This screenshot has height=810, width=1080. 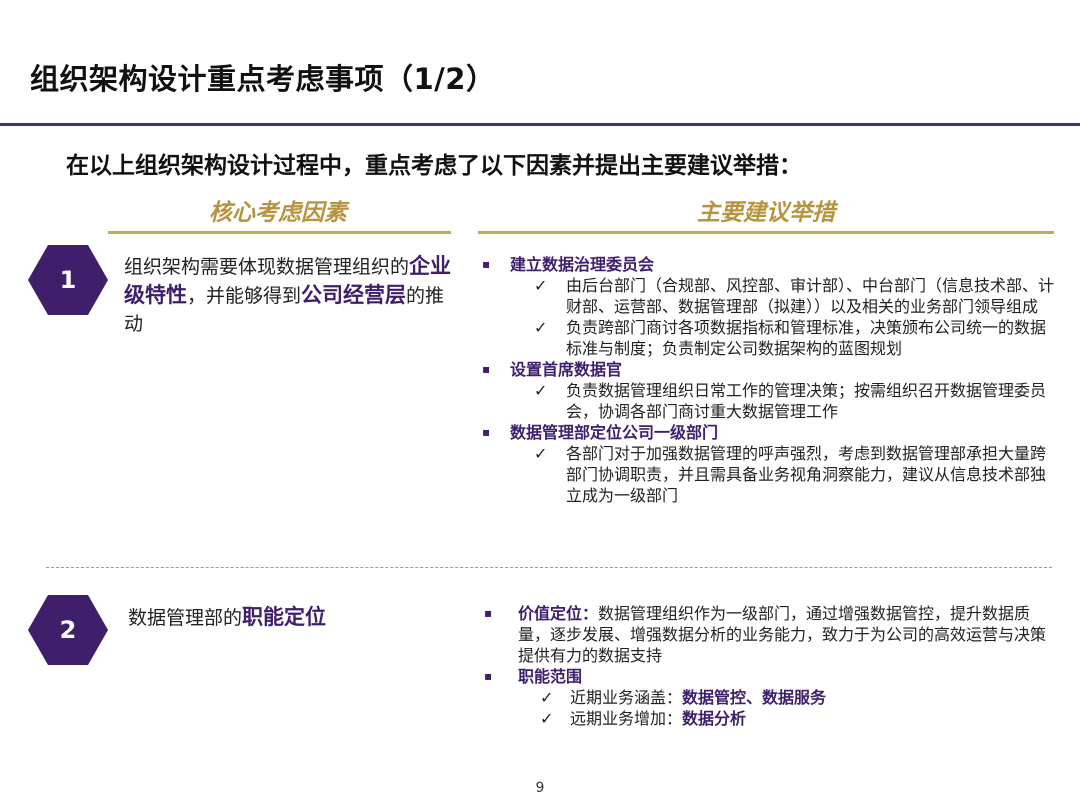 I want to click on value-position-label: 价值定位：, so click(x=558, y=613).